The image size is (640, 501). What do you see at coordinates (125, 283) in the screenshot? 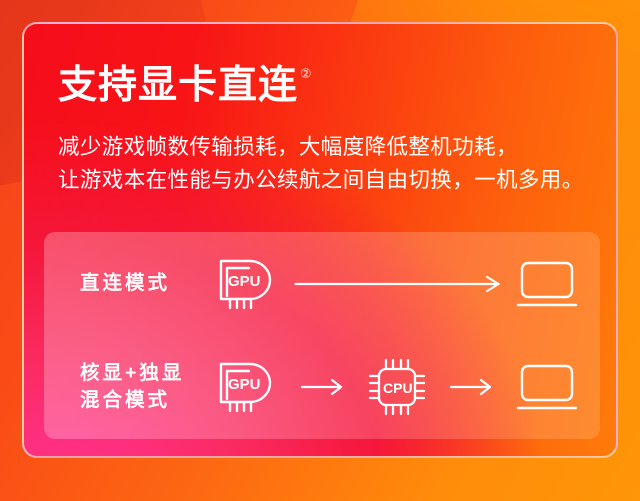
I see `mode-label-line-1: 直连模式` at bounding box center [125, 283].